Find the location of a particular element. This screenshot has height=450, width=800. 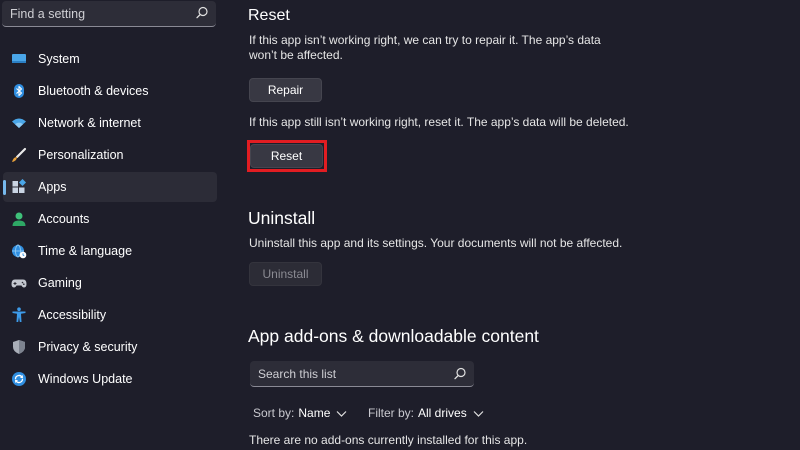

gamepad-icon is located at coordinates (19, 283).